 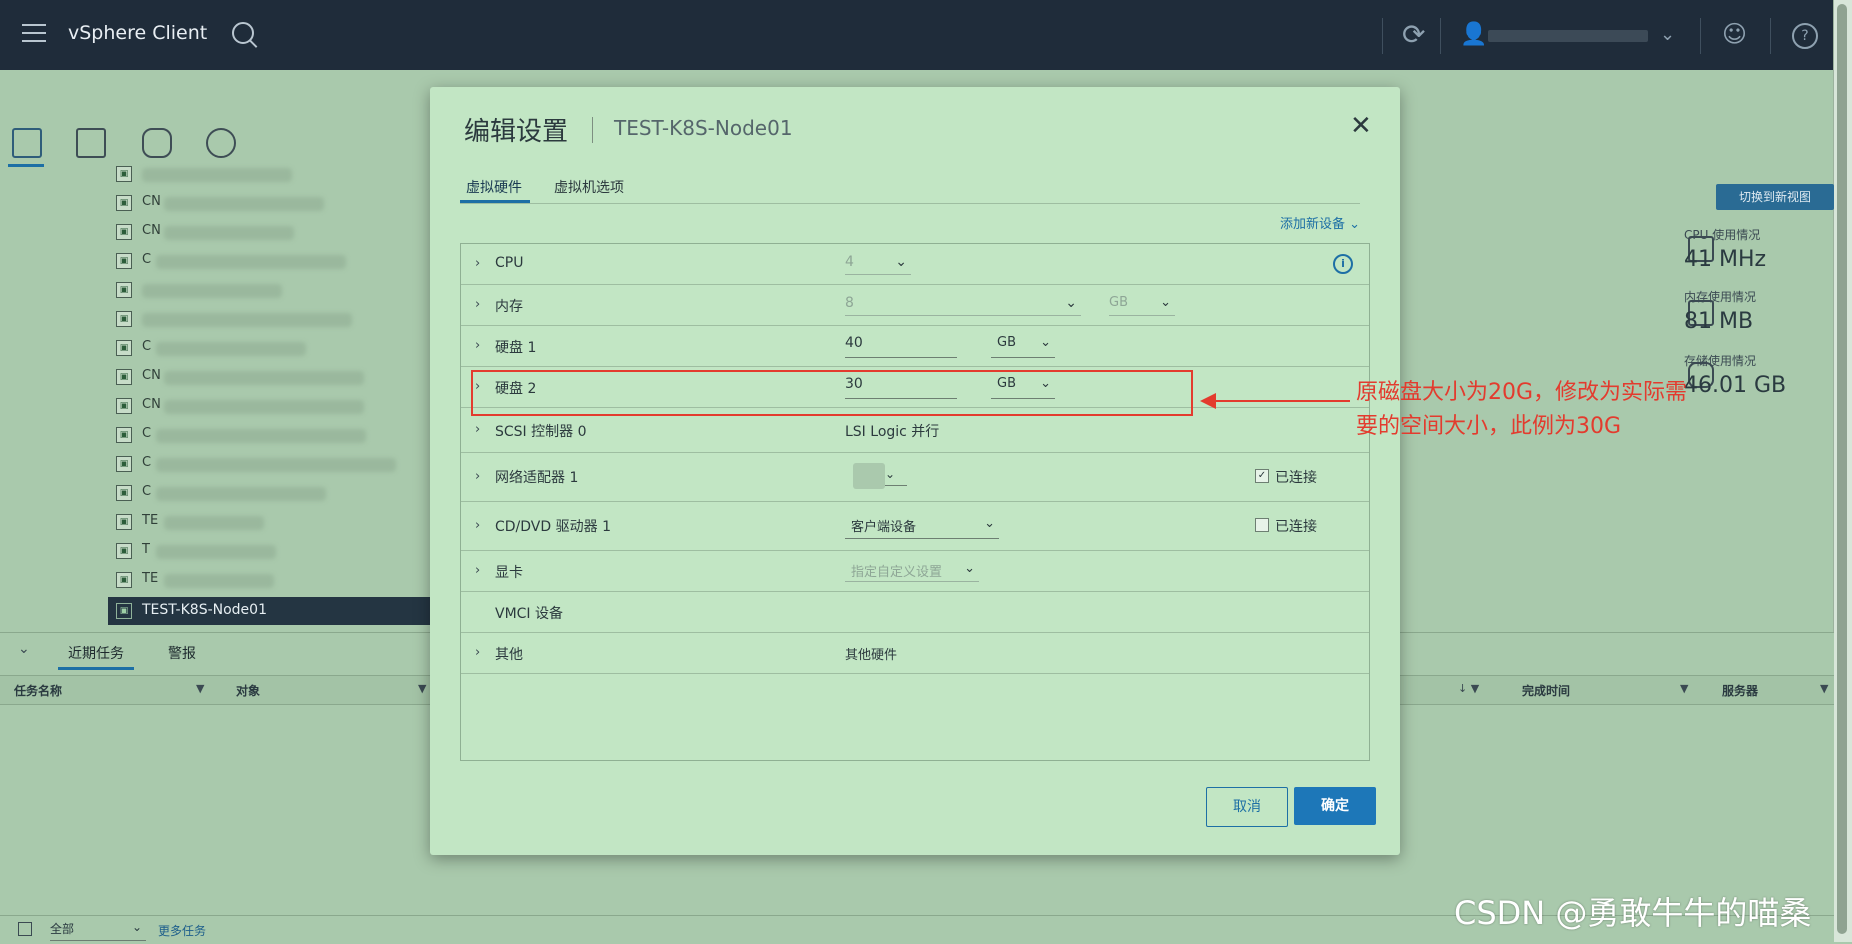 What do you see at coordinates (34, 33) in the screenshot?
I see `hamburger-menu-icon` at bounding box center [34, 33].